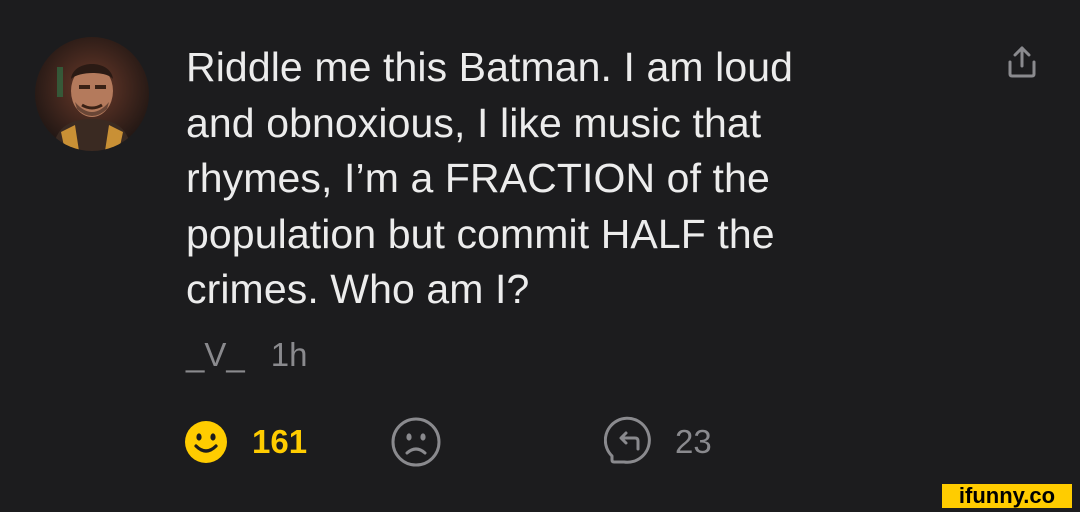  What do you see at coordinates (627, 440) in the screenshot?
I see `repost-icon` at bounding box center [627, 440].